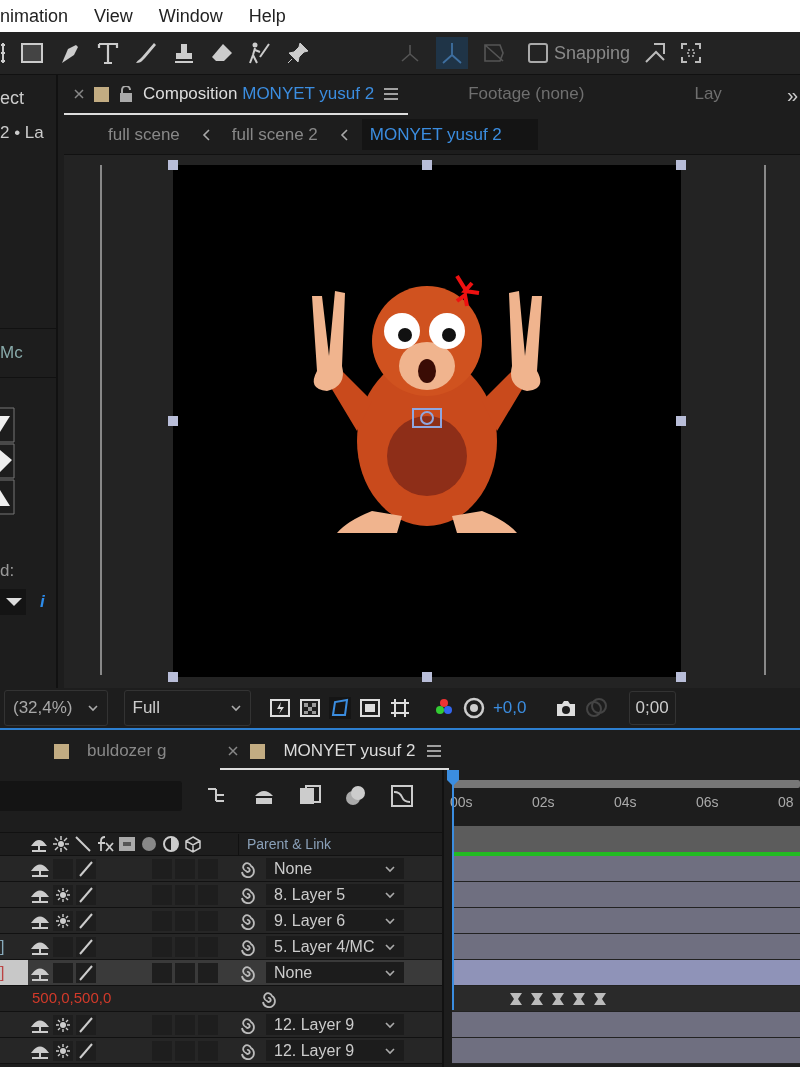 Image resolution: width=800 pixels, height=1067 pixels. What do you see at coordinates (274, 134) in the screenshot?
I see `breadcrumb: full scene 2` at bounding box center [274, 134].